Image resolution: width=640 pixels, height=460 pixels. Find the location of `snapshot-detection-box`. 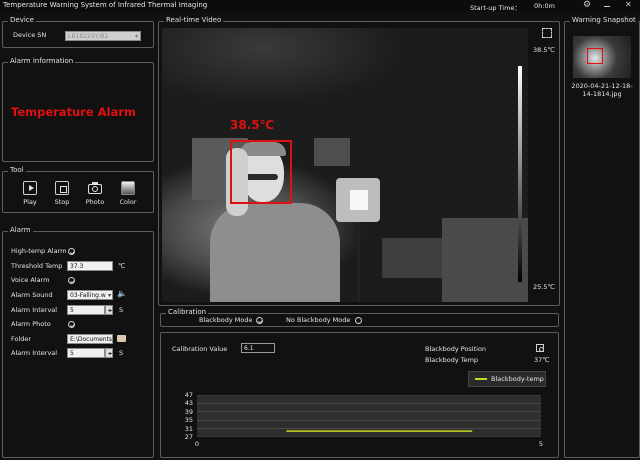

snapshot-detection-box is located at coordinates (595, 56).